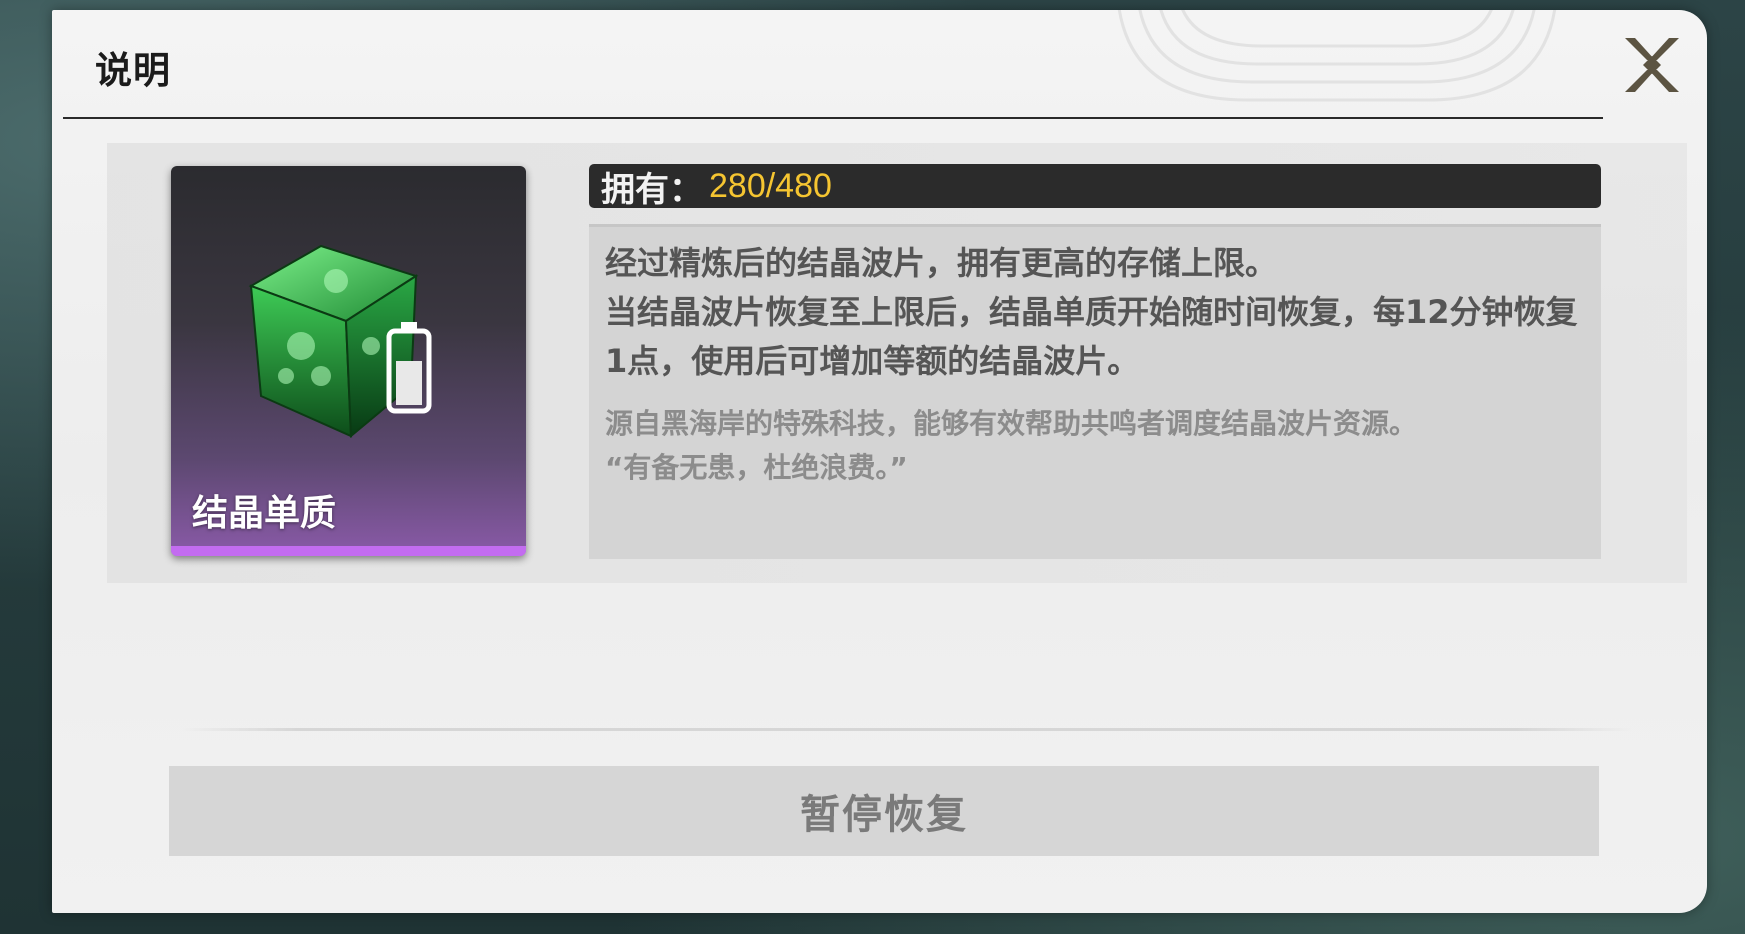 The width and height of the screenshot is (1745, 934). Describe the element at coordinates (1095, 187) in the screenshot. I see `owned-count-bar: 拥有： 280/480` at that location.